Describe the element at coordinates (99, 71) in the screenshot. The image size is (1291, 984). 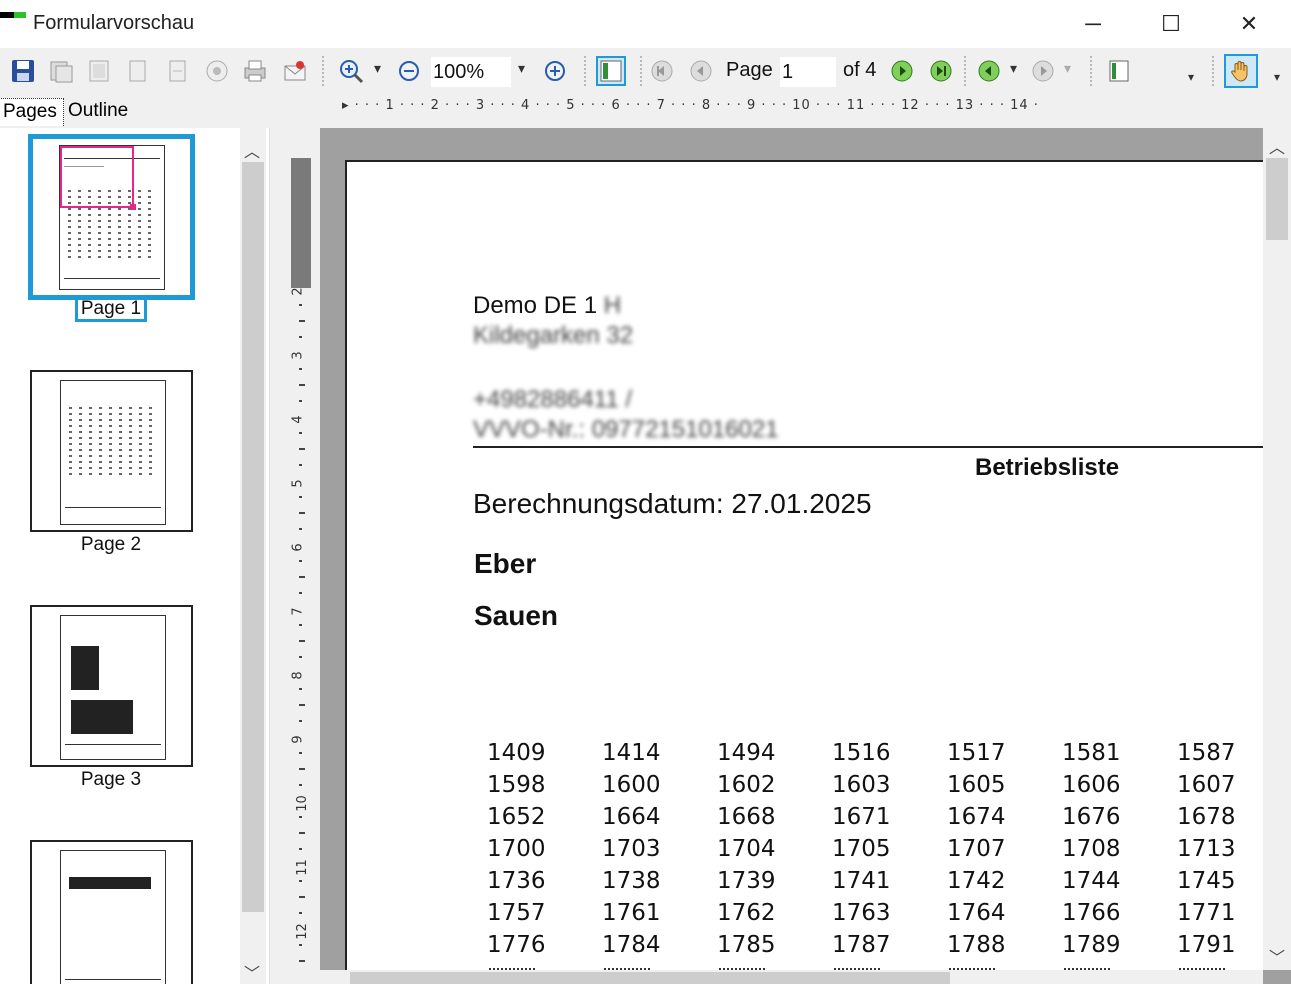
I see `page-setup-icon` at that location.